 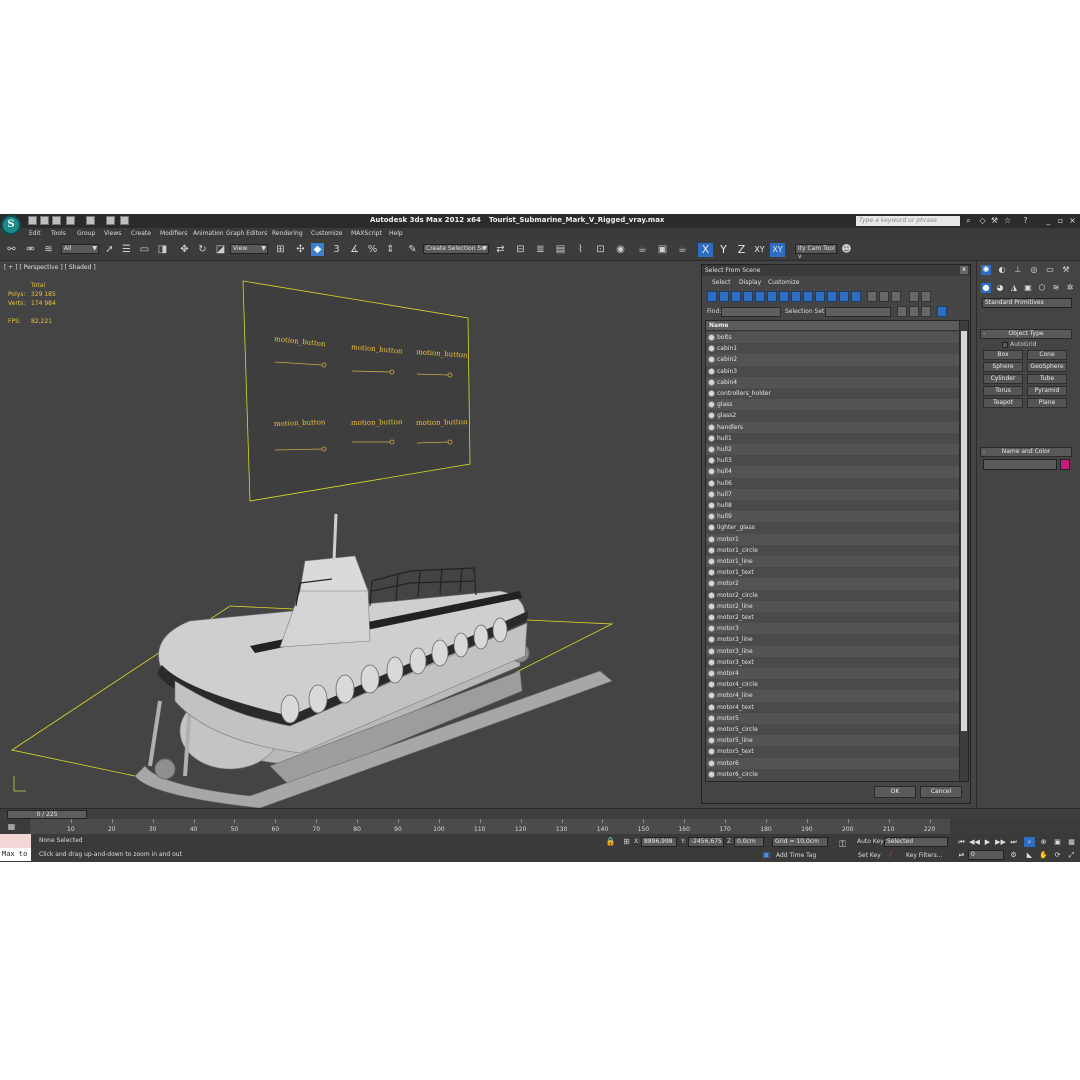 I want to click on list-item: motor4_line, so click(x=833, y=696).